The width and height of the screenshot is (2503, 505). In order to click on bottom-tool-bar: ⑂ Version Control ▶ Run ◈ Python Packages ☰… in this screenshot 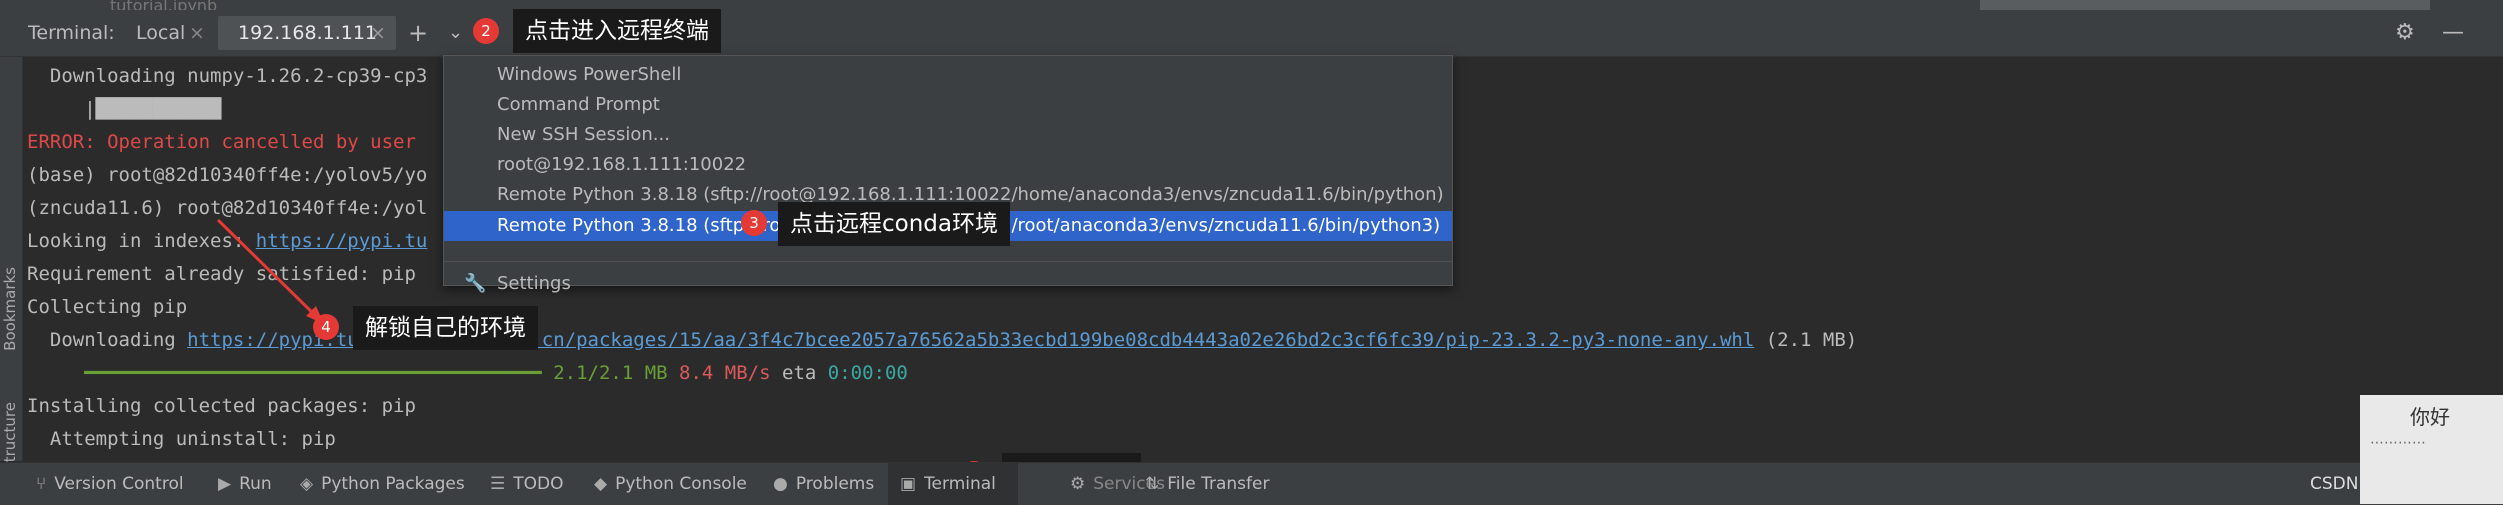, I will do `click(1251, 483)`.